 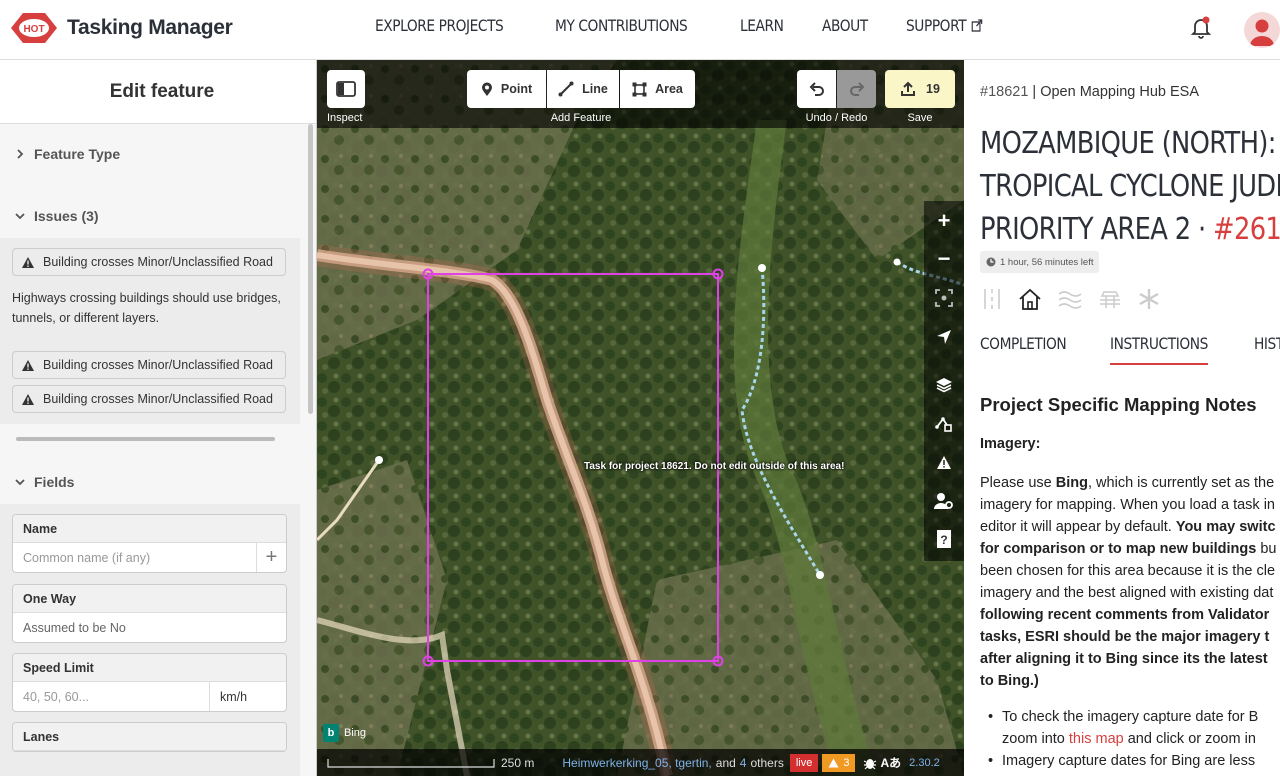 I want to click on add-line-button: Line, so click(x=583, y=89).